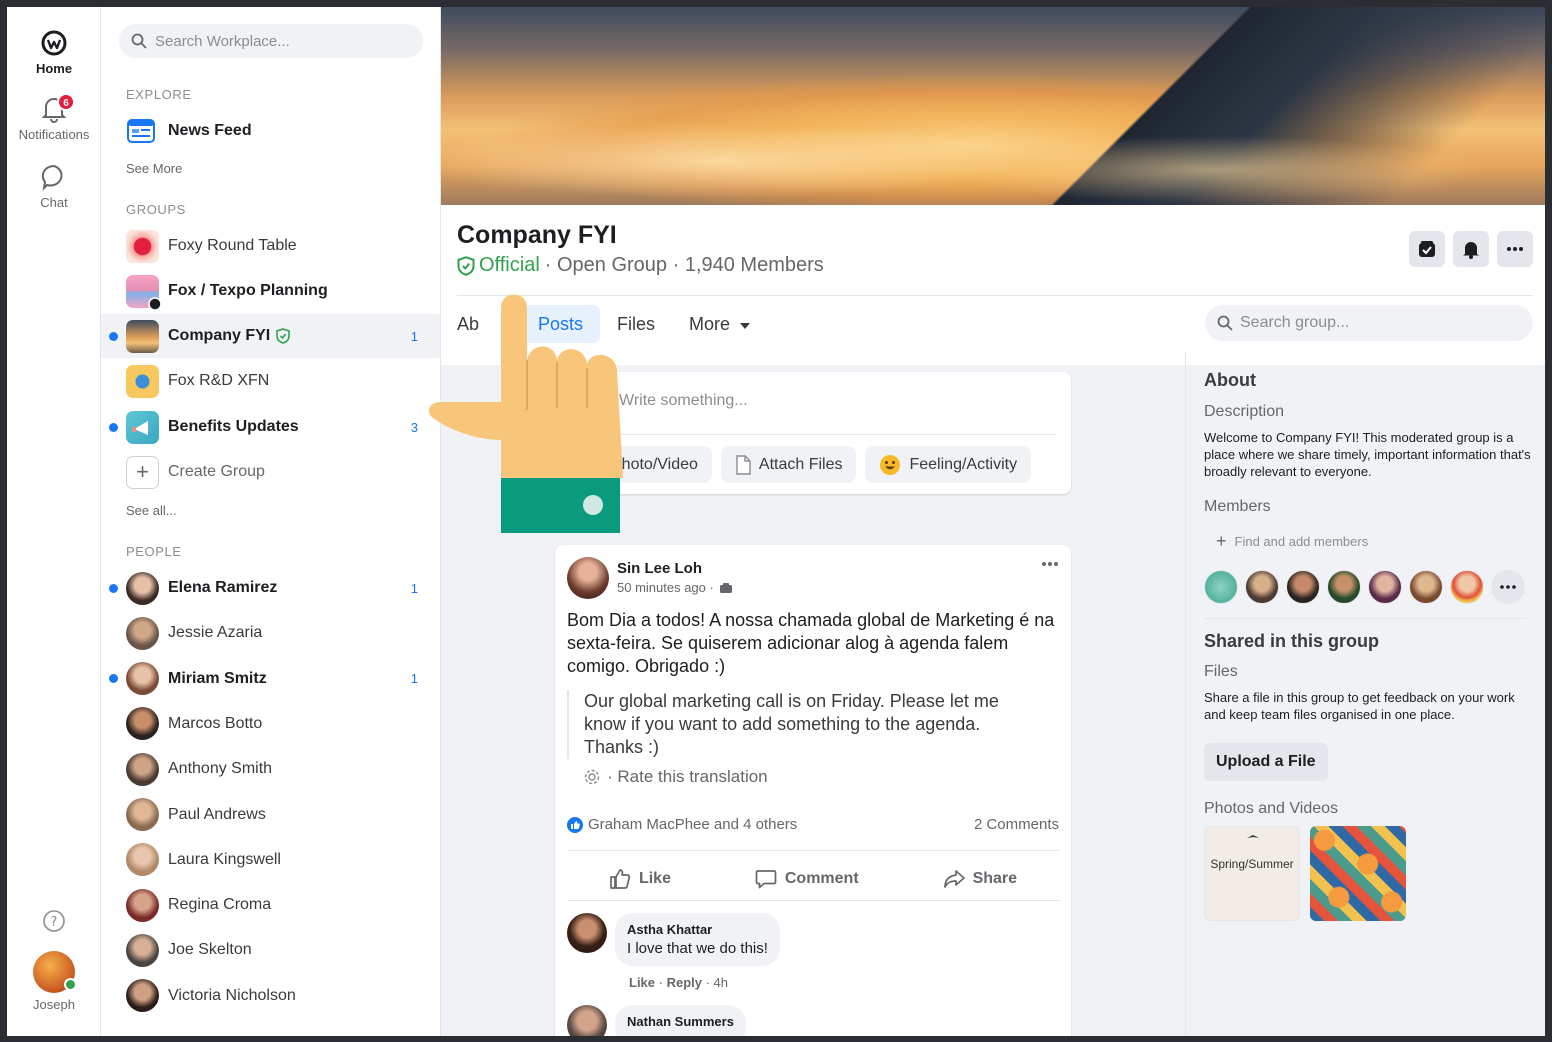 This screenshot has width=1552, height=1042. Describe the element at coordinates (54, 117) in the screenshot. I see `rail-notifications: 6 Notifications` at that location.